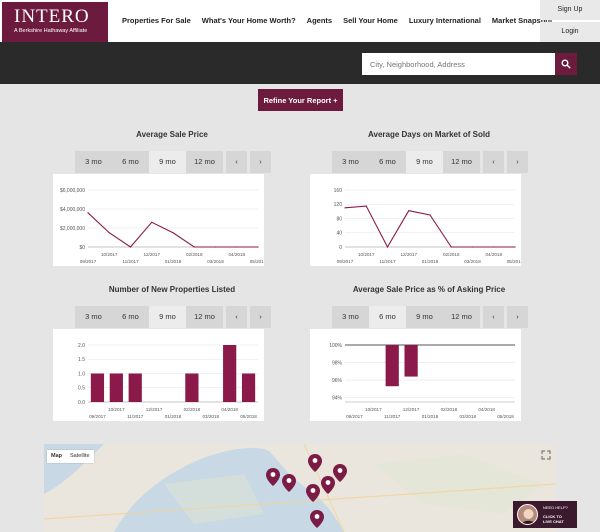  Describe the element at coordinates (56, 456) in the screenshot. I see `map-type-map: Map` at that location.